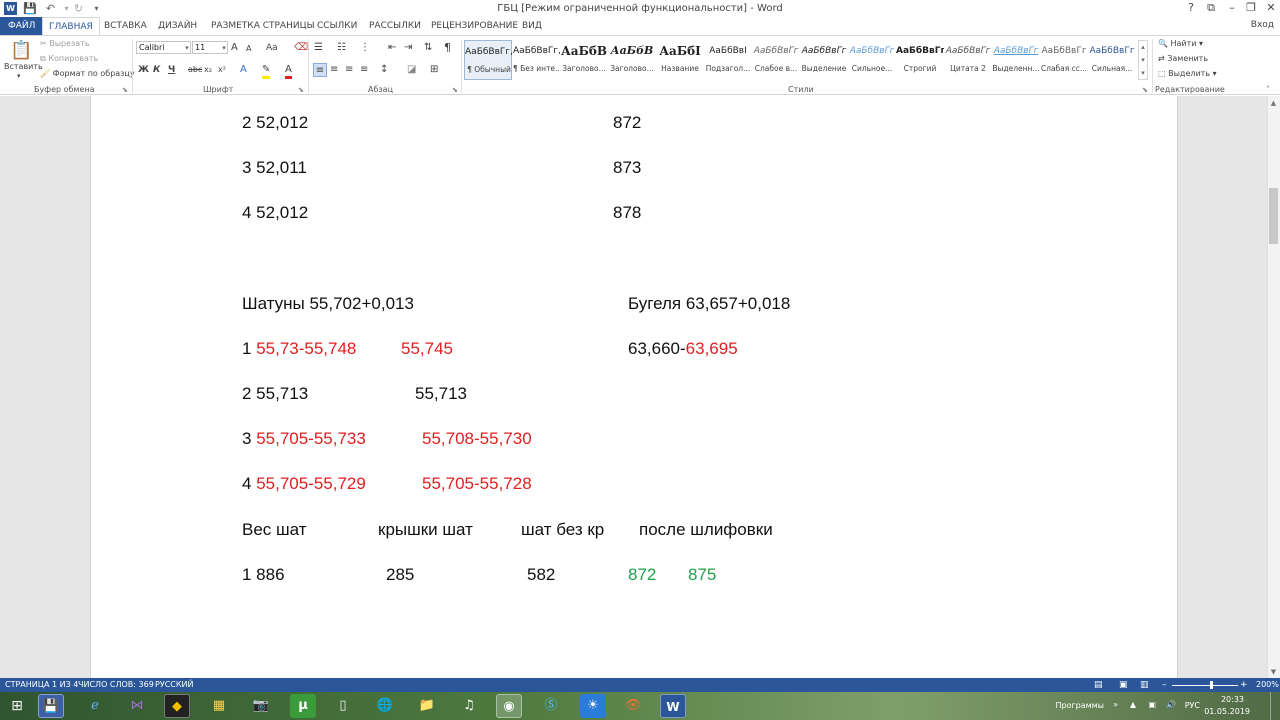 The width and height of the screenshot is (1280, 720). Describe the element at coordinates (824, 60) in the screenshot. I see `style-emphasis: АаБбВвГг Выделение` at that location.